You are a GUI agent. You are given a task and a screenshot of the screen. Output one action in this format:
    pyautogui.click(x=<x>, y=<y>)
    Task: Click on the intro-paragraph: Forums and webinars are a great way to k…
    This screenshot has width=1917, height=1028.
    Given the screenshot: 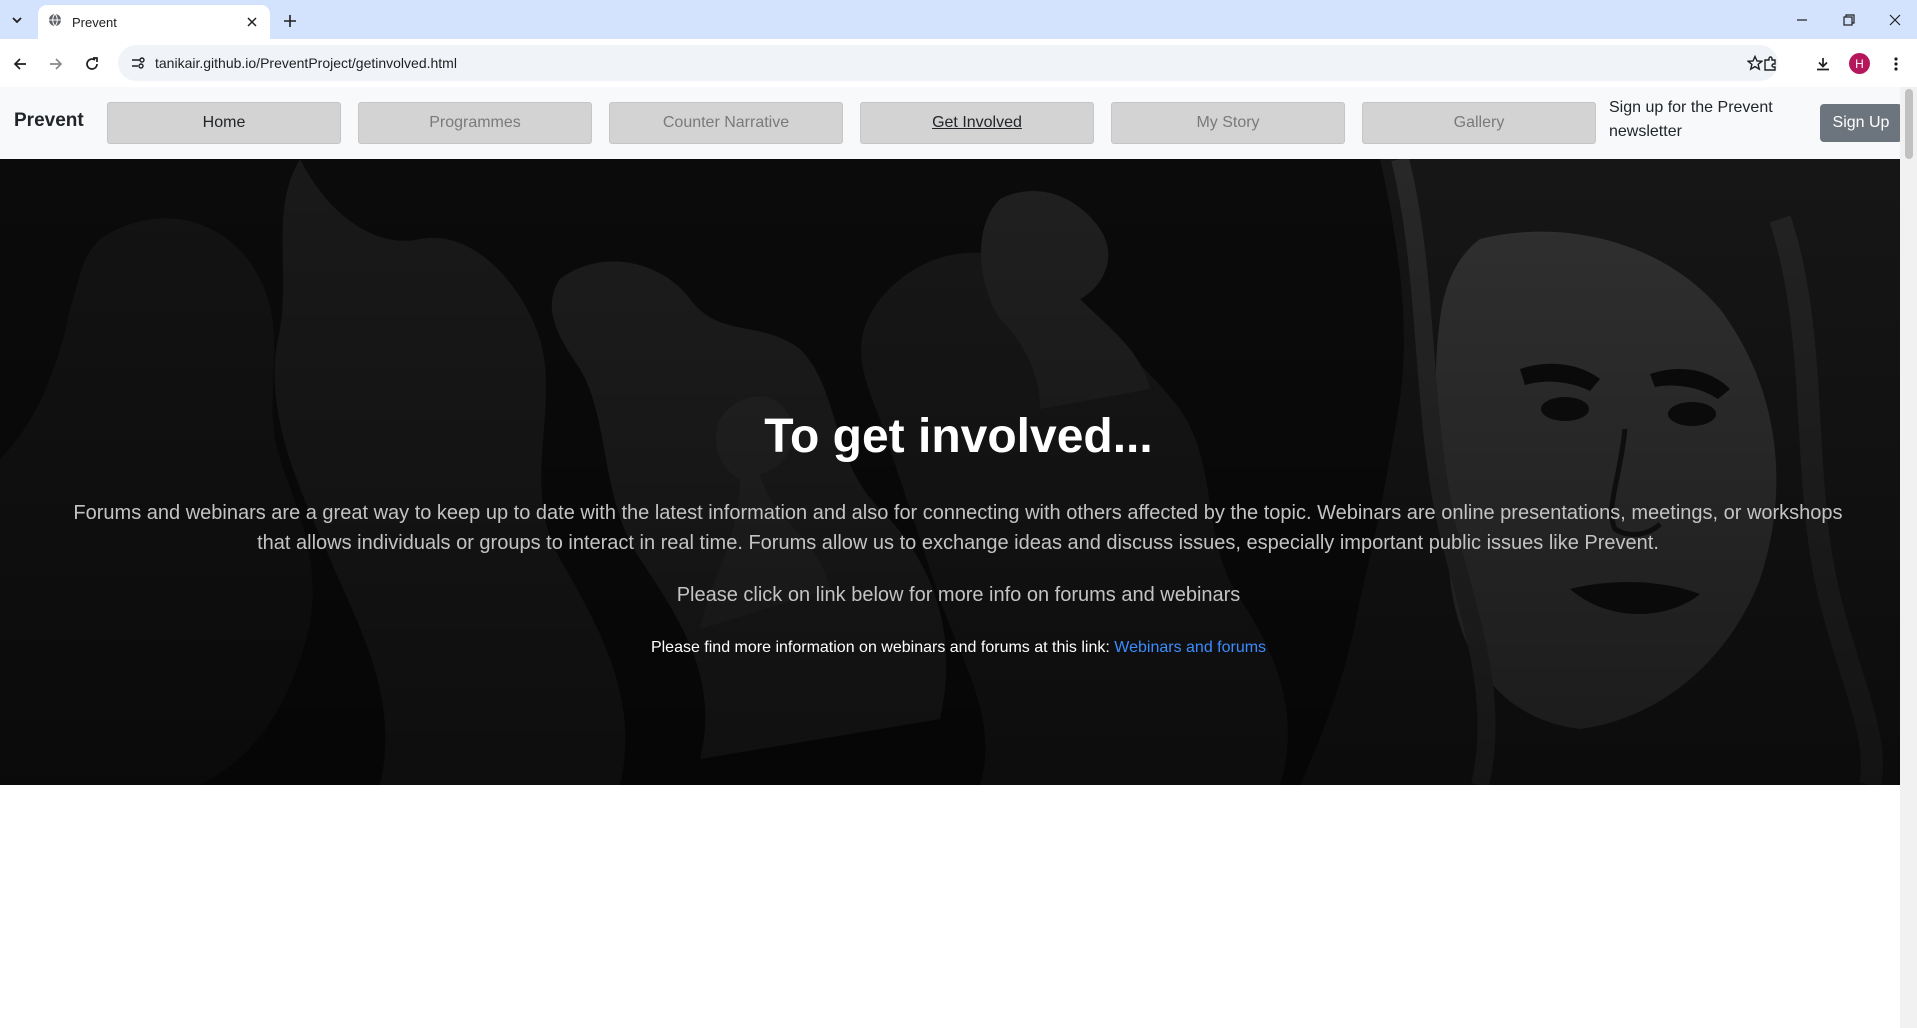 What is the action you would take?
    pyautogui.click(x=958, y=528)
    